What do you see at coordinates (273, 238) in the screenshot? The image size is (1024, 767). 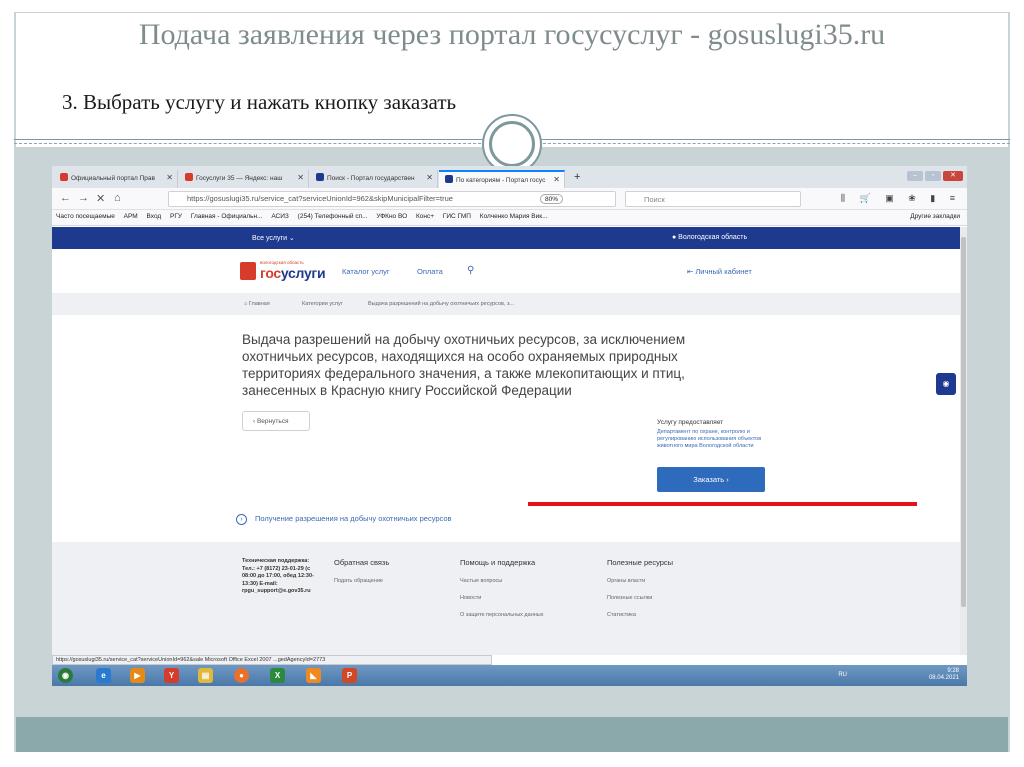 I see `all-services-menu: Все услуги ⌄` at bounding box center [273, 238].